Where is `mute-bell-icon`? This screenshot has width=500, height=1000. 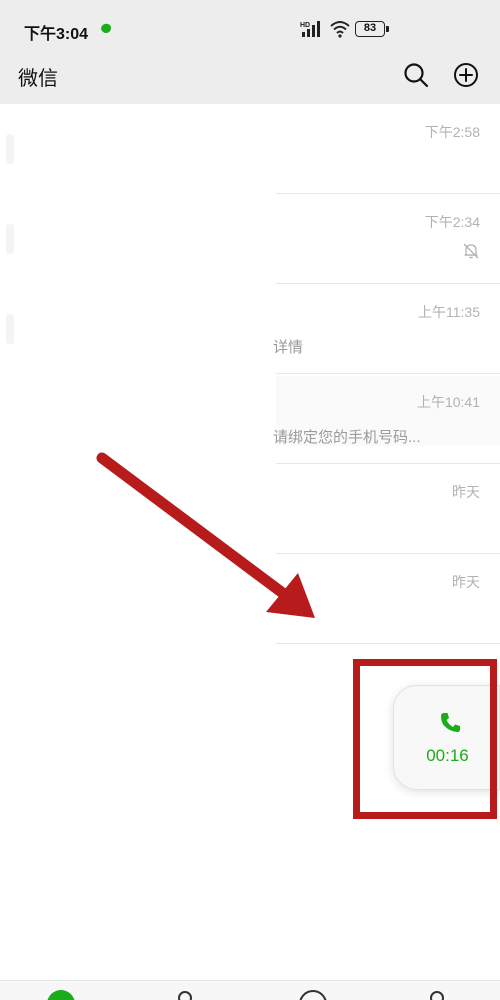 mute-bell-icon is located at coordinates (471, 251).